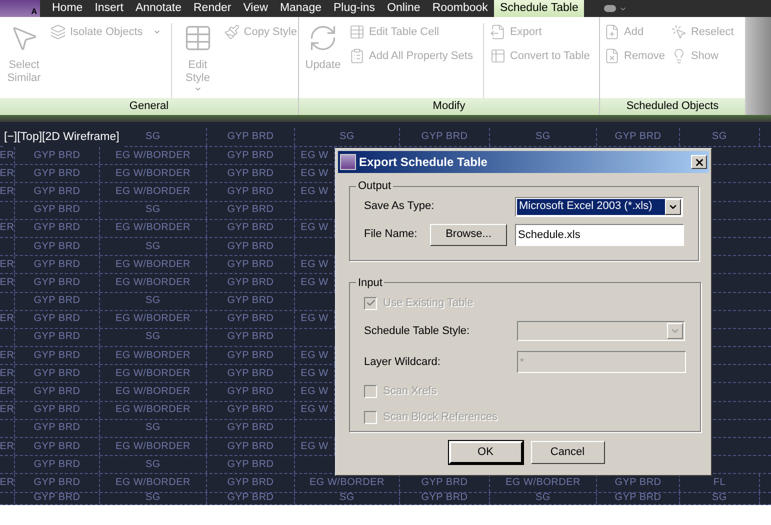  Describe the element at coordinates (449, 106) in the screenshot. I see `panel-title: Modify` at that location.